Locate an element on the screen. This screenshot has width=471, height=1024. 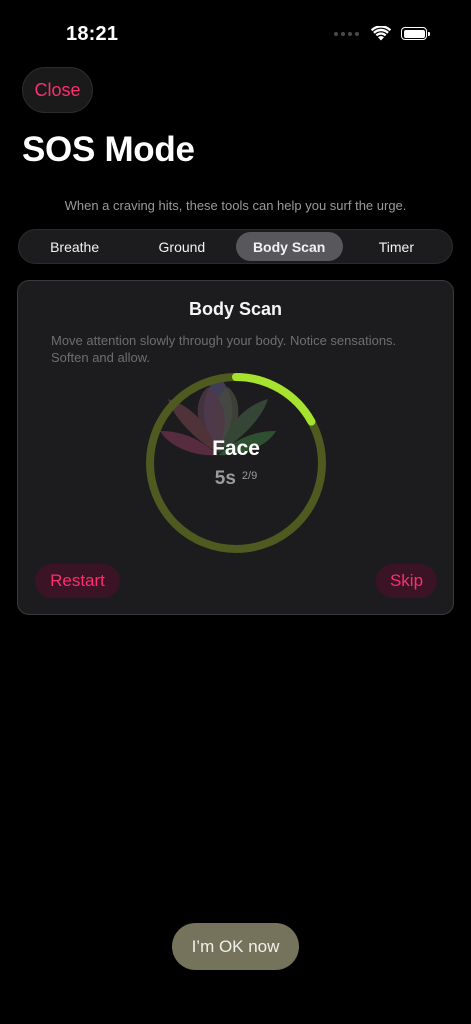
close-button: Close is located at coordinates (57, 90).